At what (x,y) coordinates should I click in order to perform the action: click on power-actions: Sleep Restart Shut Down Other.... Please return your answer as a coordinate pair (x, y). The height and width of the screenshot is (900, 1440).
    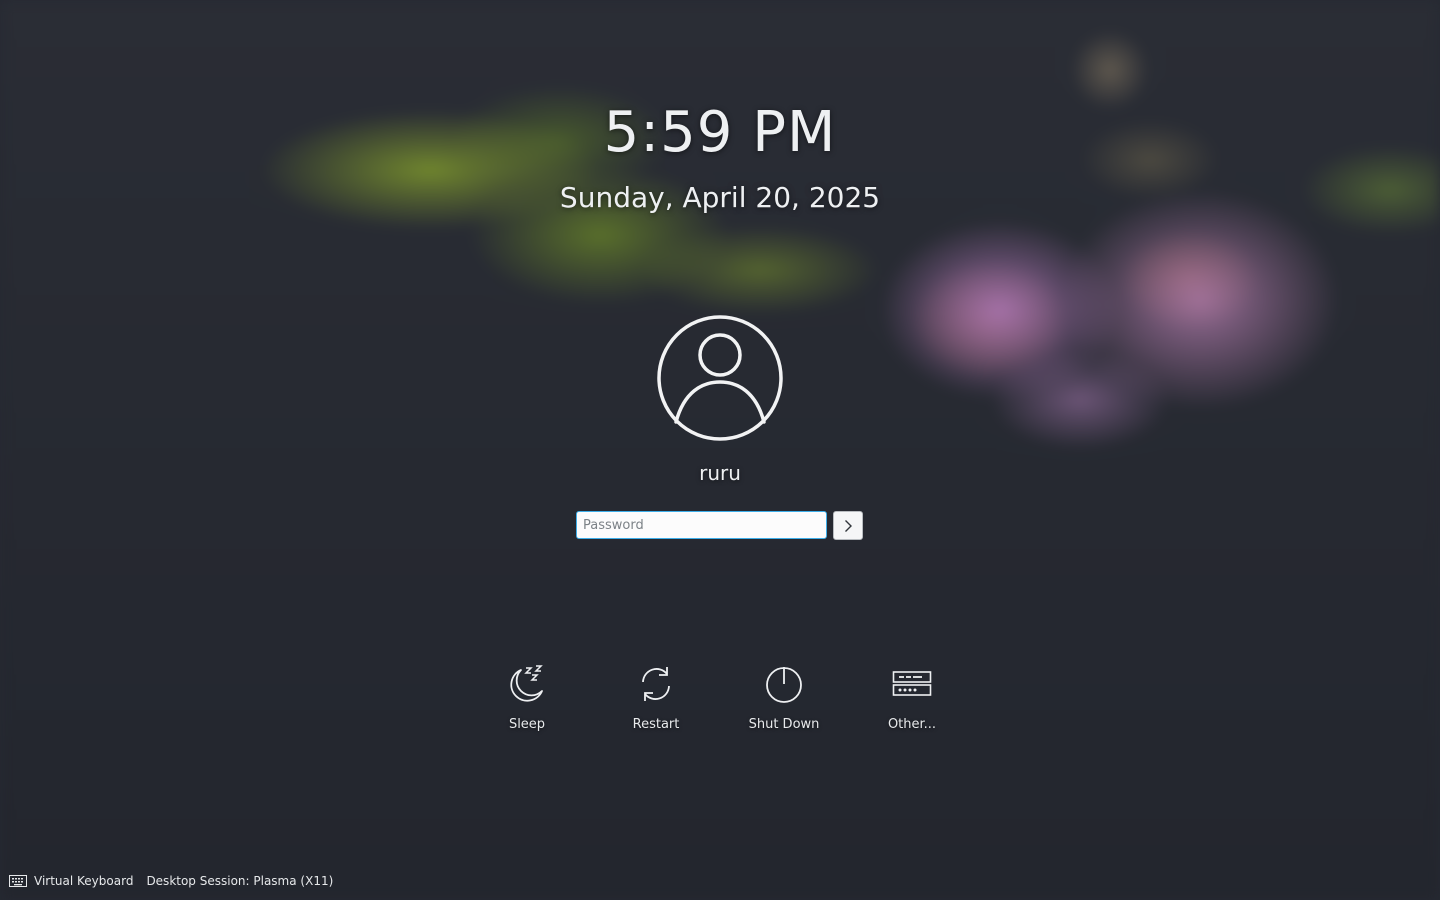
    Looking at the image, I should click on (720, 704).